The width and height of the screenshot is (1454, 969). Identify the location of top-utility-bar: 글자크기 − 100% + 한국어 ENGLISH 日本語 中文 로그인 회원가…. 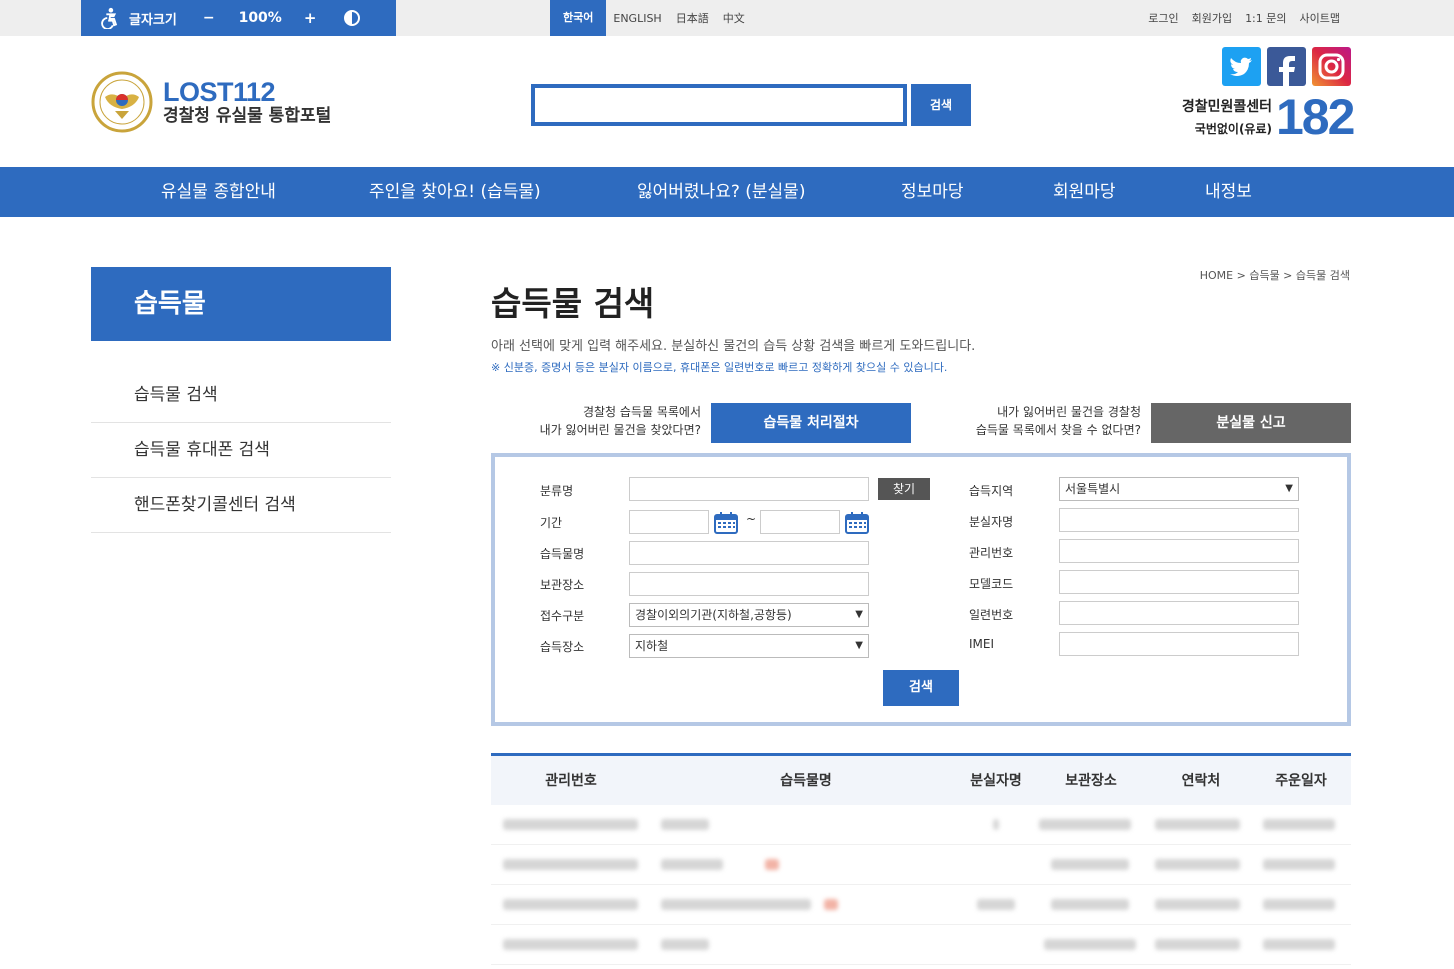
(727, 18).